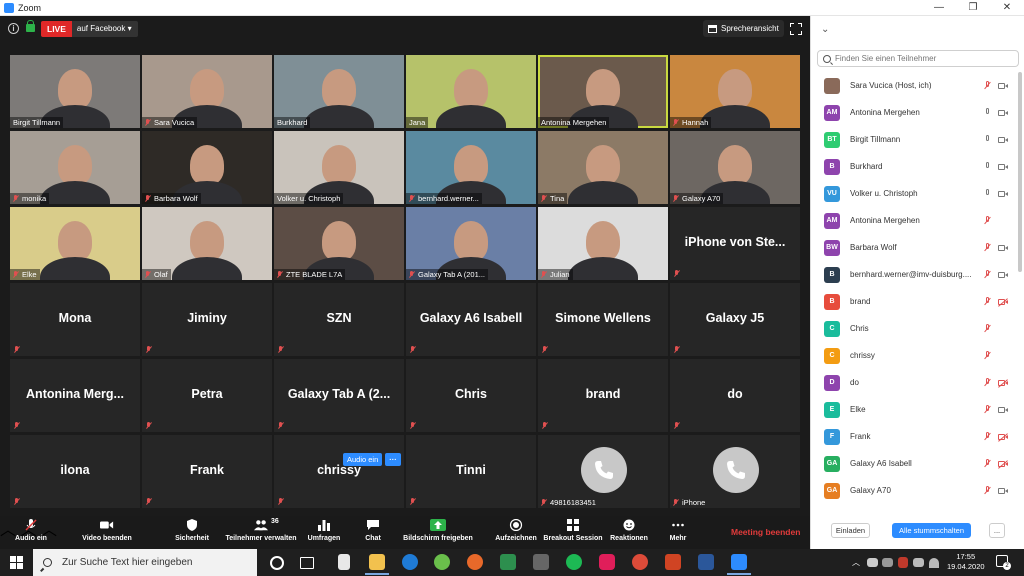 The width and height of the screenshot is (1024, 576). Describe the element at coordinates (13, 28) in the screenshot. I see `info-icon: i` at that location.